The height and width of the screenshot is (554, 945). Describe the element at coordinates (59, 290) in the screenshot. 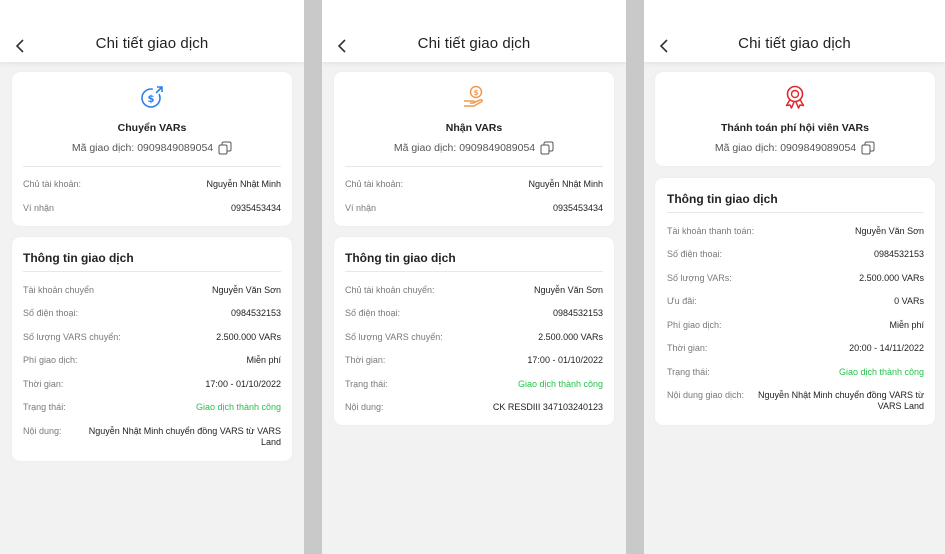

I see `row-label: Tài khoản chuyển` at that location.